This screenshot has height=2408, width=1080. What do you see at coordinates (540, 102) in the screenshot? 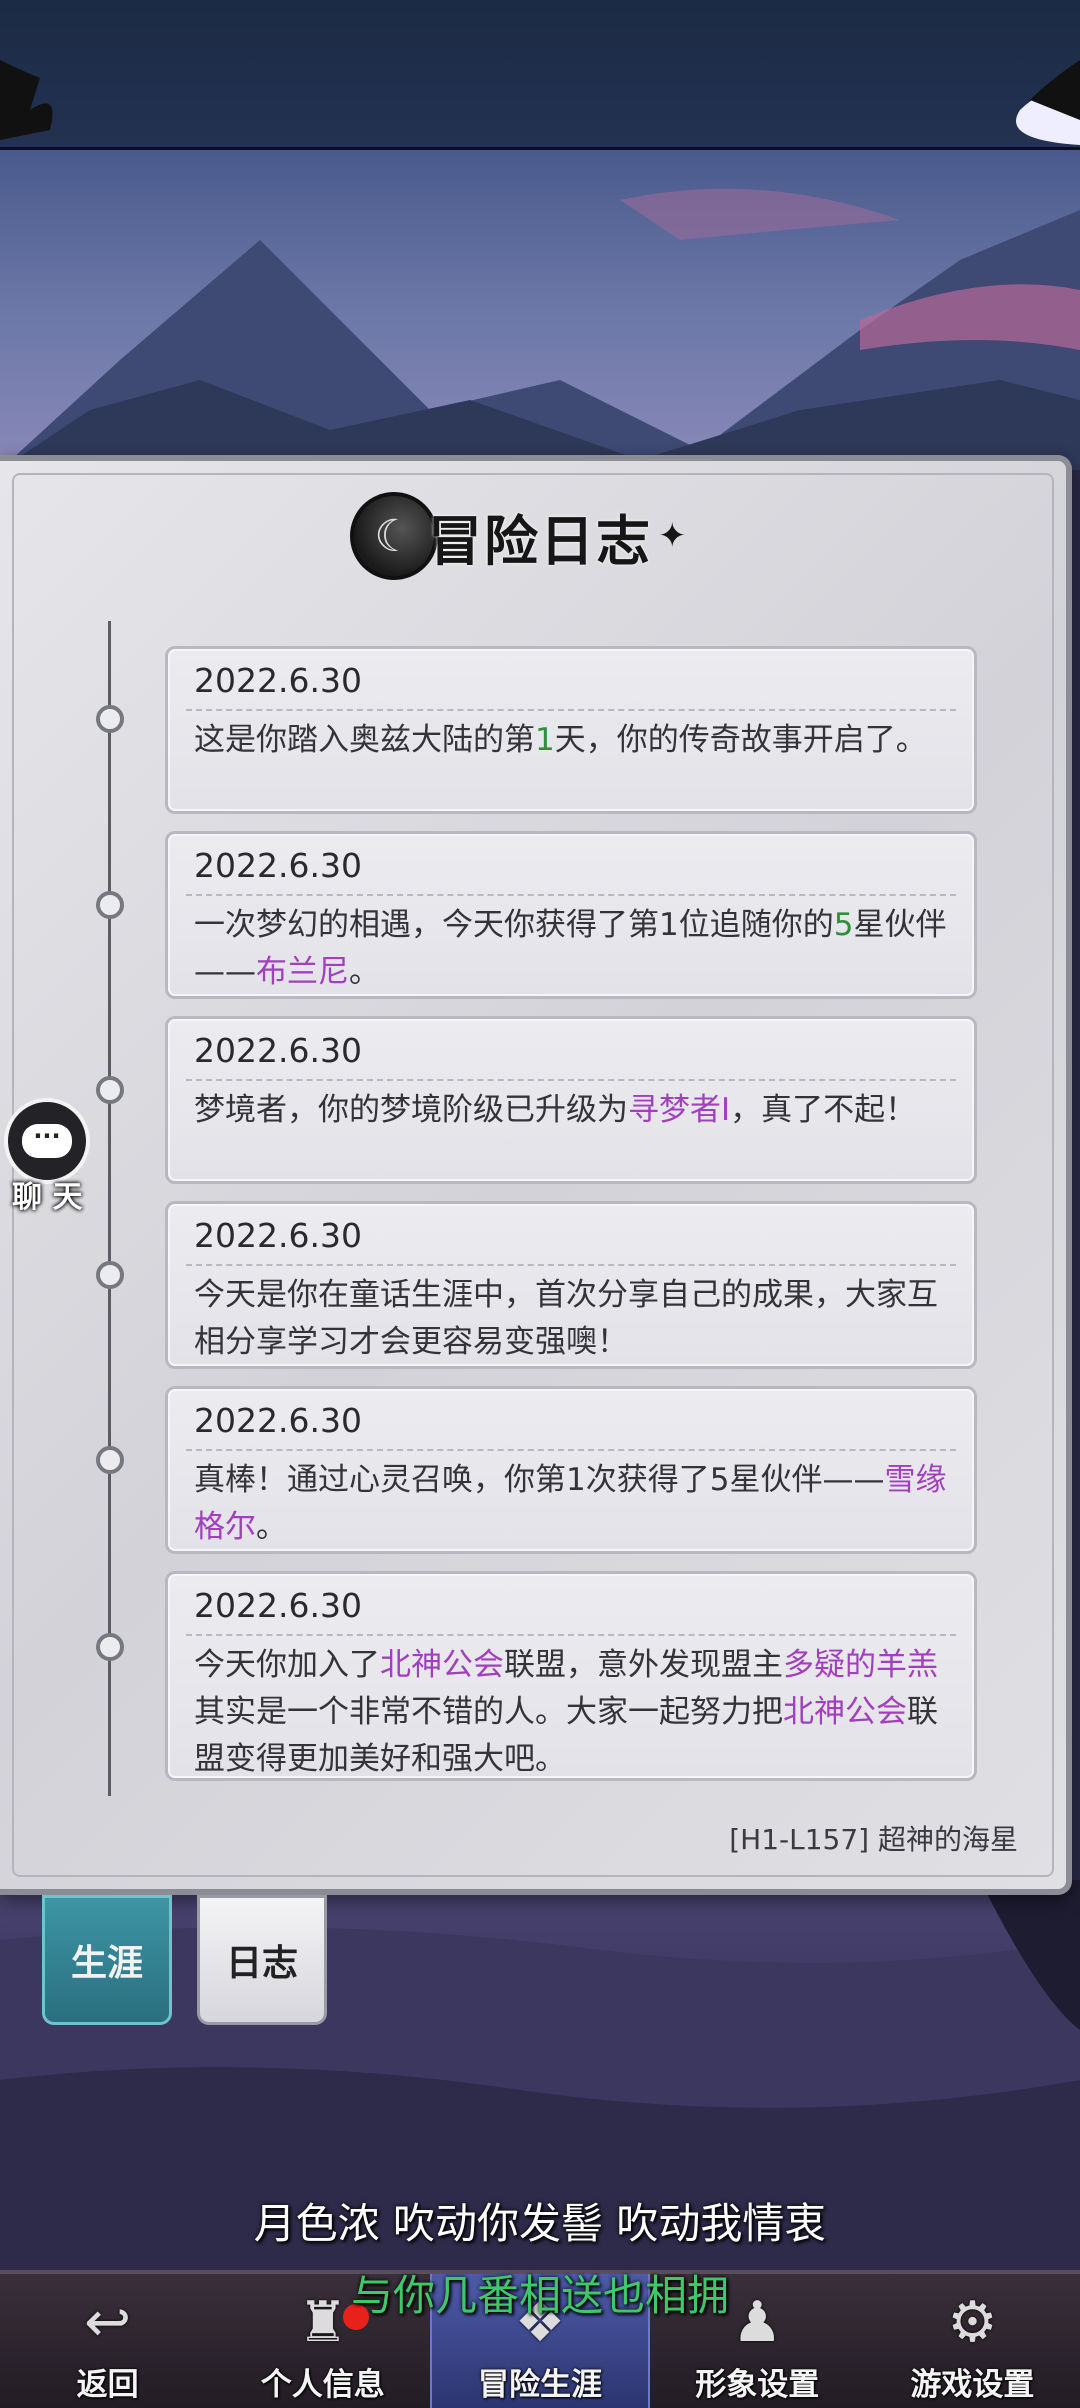
I see `tree-silhouette-icon` at bounding box center [540, 102].